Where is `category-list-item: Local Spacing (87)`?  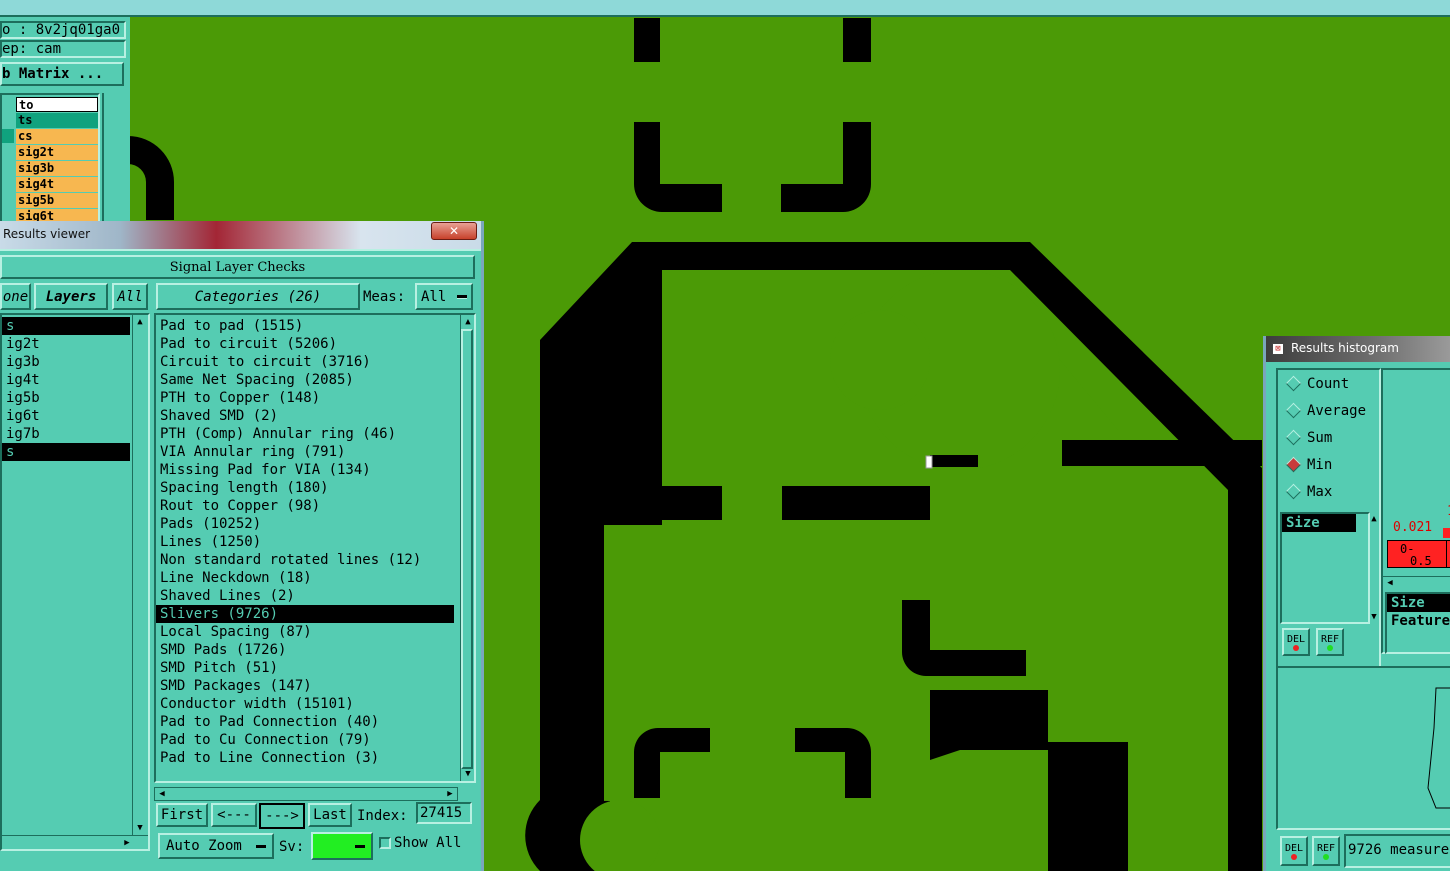 category-list-item: Local Spacing (87) is located at coordinates (305, 632).